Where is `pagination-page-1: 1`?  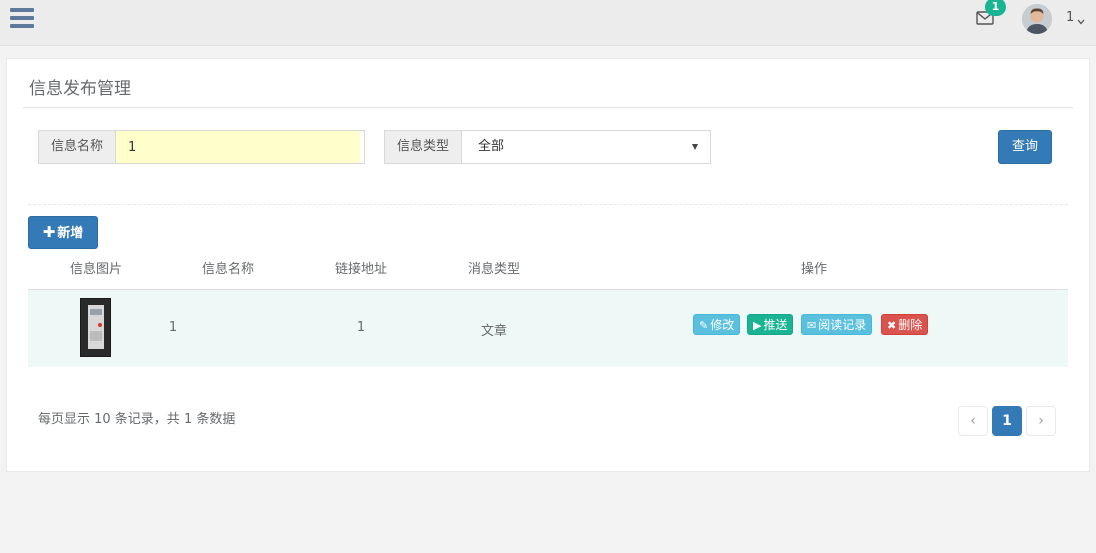 pagination-page-1: 1 is located at coordinates (1007, 421).